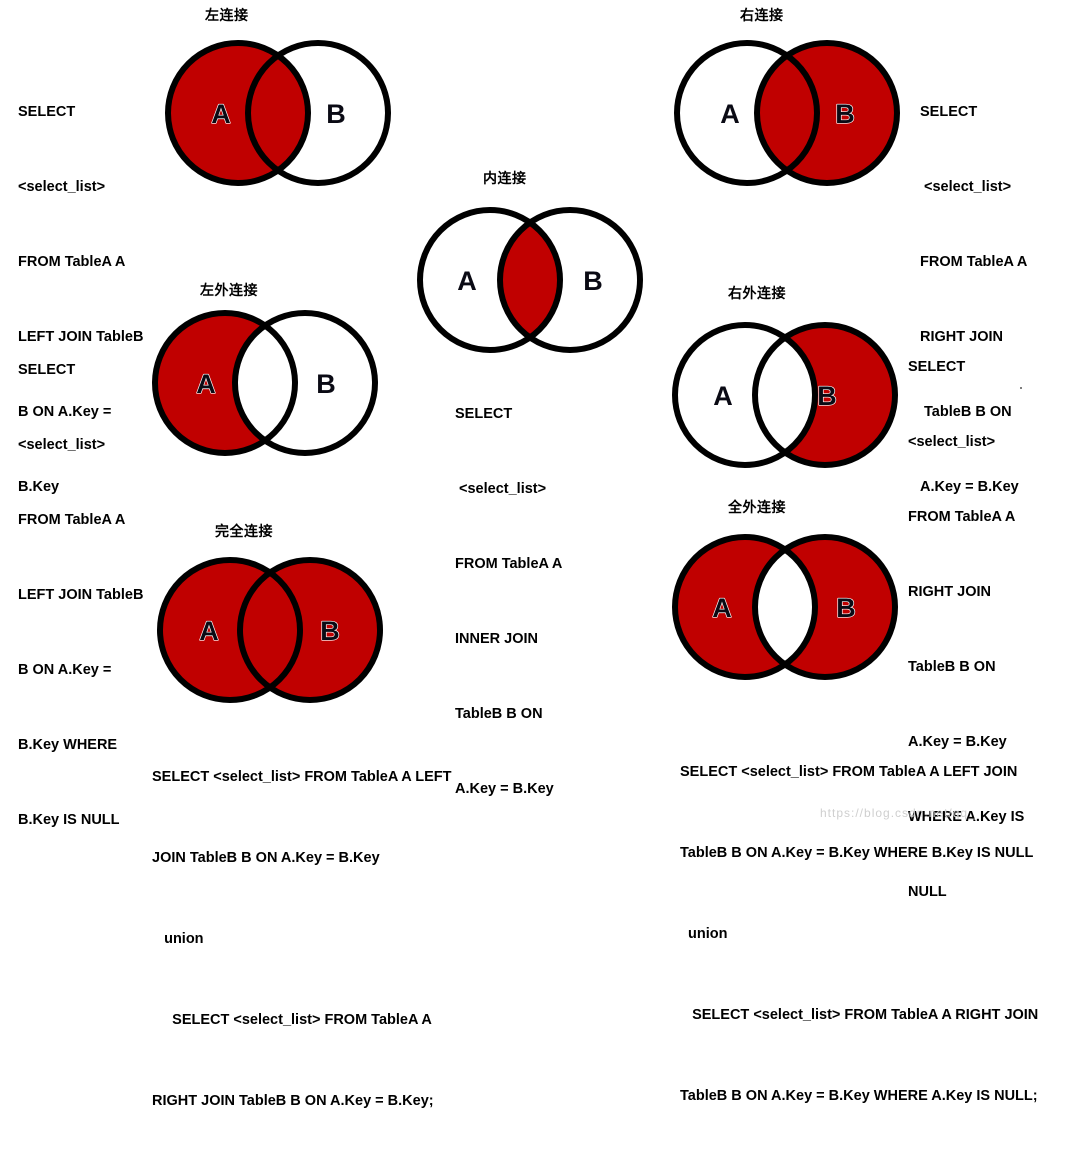 The image size is (1068, 1169). What do you see at coordinates (244, 531) in the screenshot?
I see `full-join-title: 完全连接` at bounding box center [244, 531].